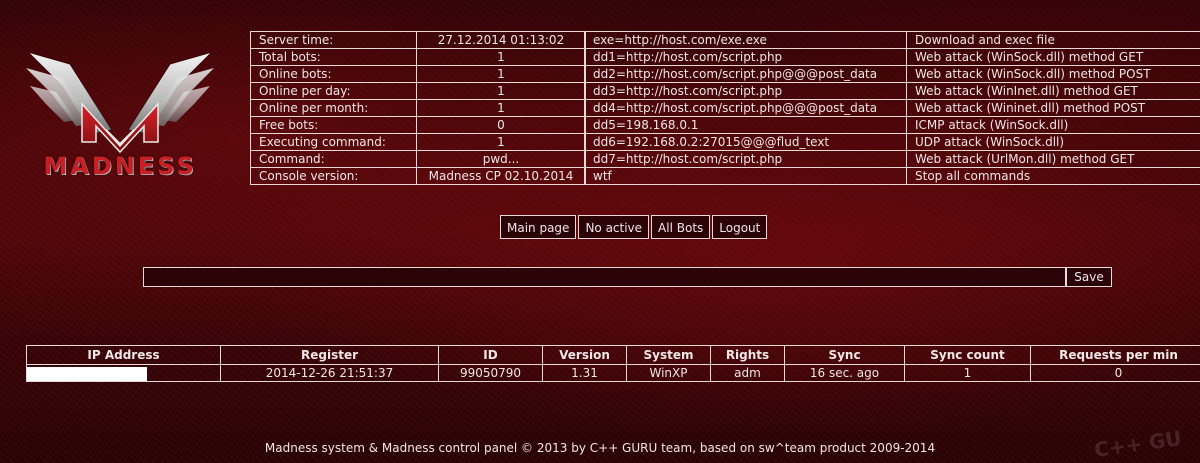  What do you see at coordinates (1053, 125) in the screenshot?
I see `command-description: ICMP attack (WinSock.dll)` at bounding box center [1053, 125].